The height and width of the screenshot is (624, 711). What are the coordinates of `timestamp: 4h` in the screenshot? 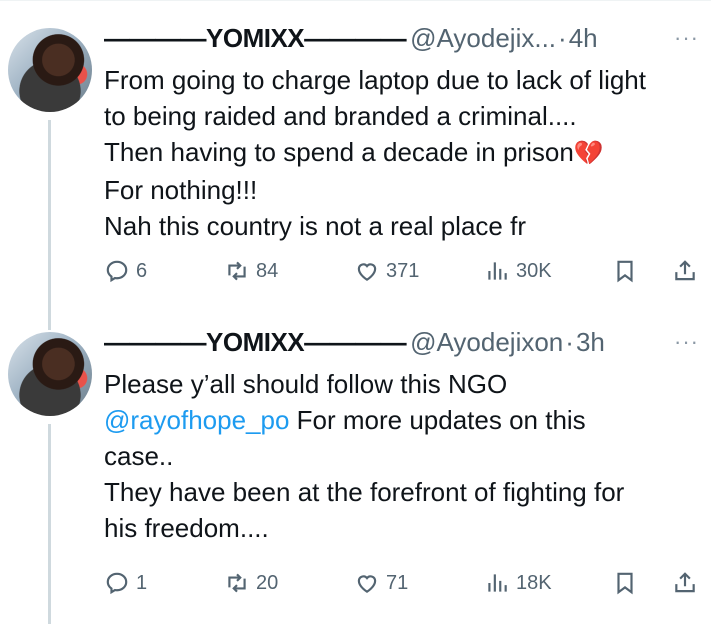 It's located at (583, 38).